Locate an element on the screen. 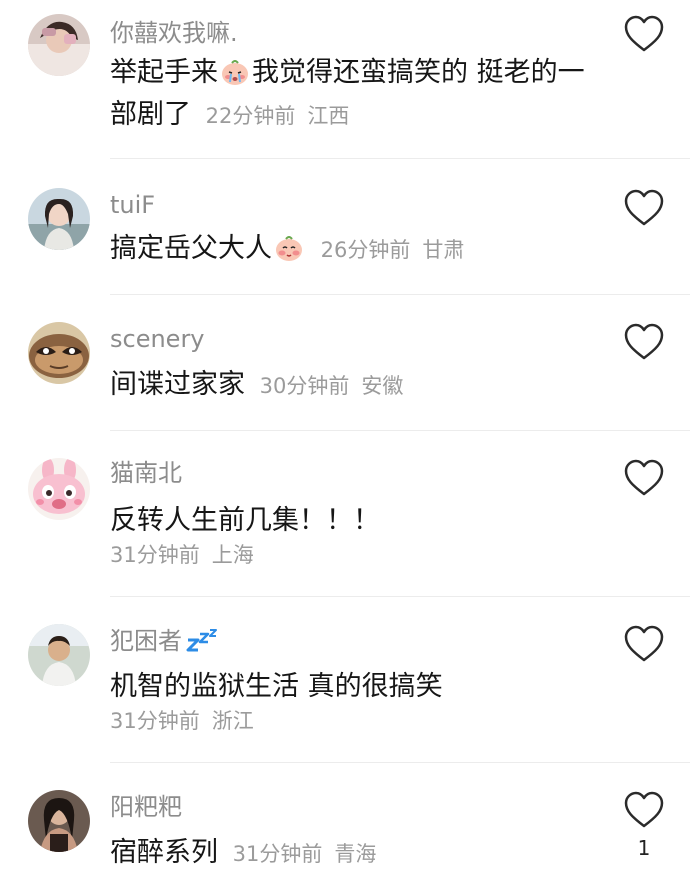 Image resolution: width=690 pixels, height=892 pixels. comment-text: 宿醉系列 31分钟前 青海 is located at coordinates (350, 853).